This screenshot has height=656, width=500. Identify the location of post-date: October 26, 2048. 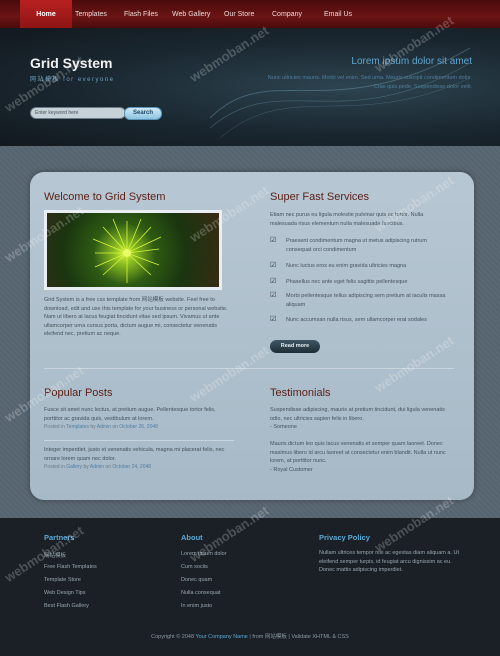
(138, 427).